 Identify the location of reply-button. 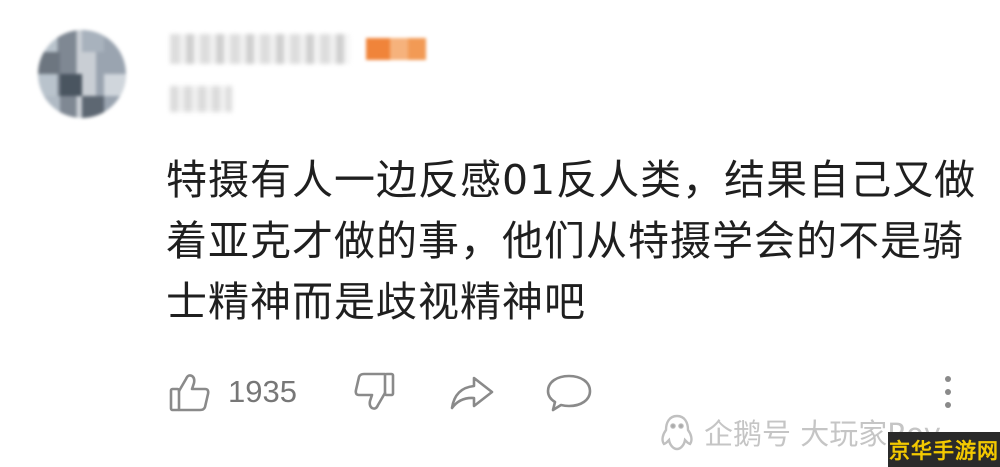
(569, 392).